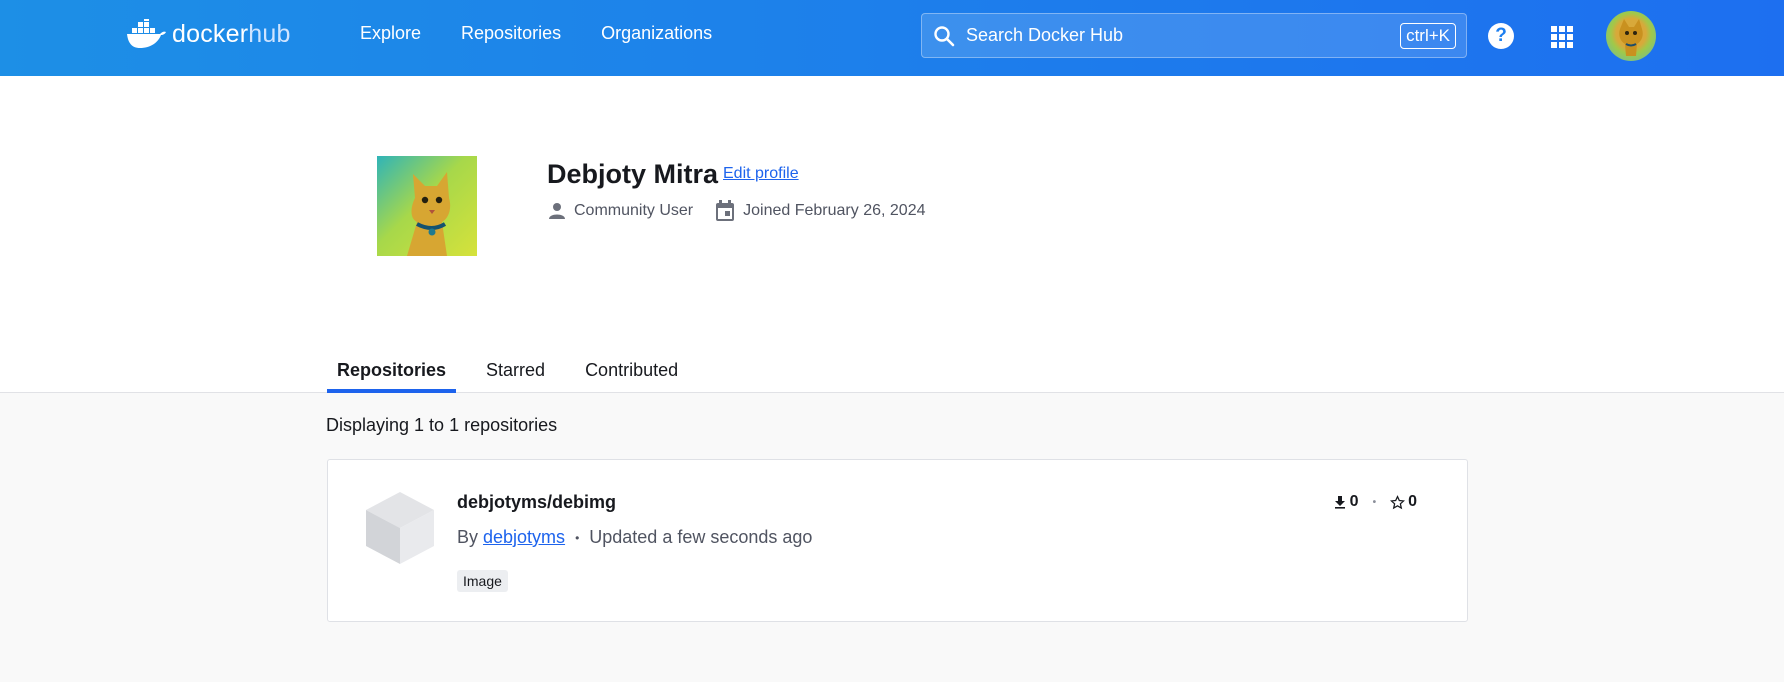 The width and height of the screenshot is (1784, 682). I want to click on search-input, so click(1183, 35).